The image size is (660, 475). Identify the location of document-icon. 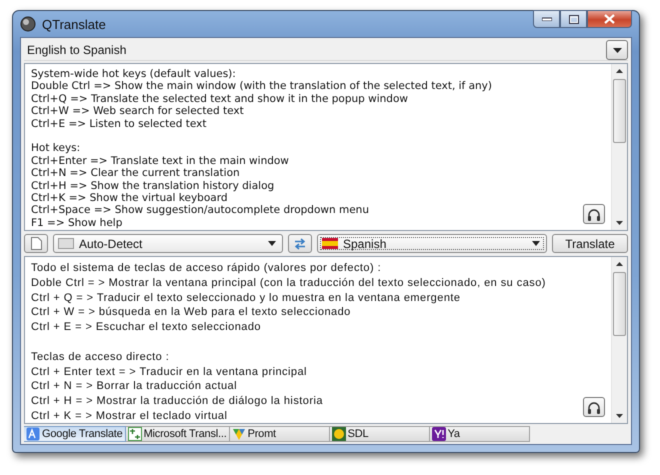
(36, 243).